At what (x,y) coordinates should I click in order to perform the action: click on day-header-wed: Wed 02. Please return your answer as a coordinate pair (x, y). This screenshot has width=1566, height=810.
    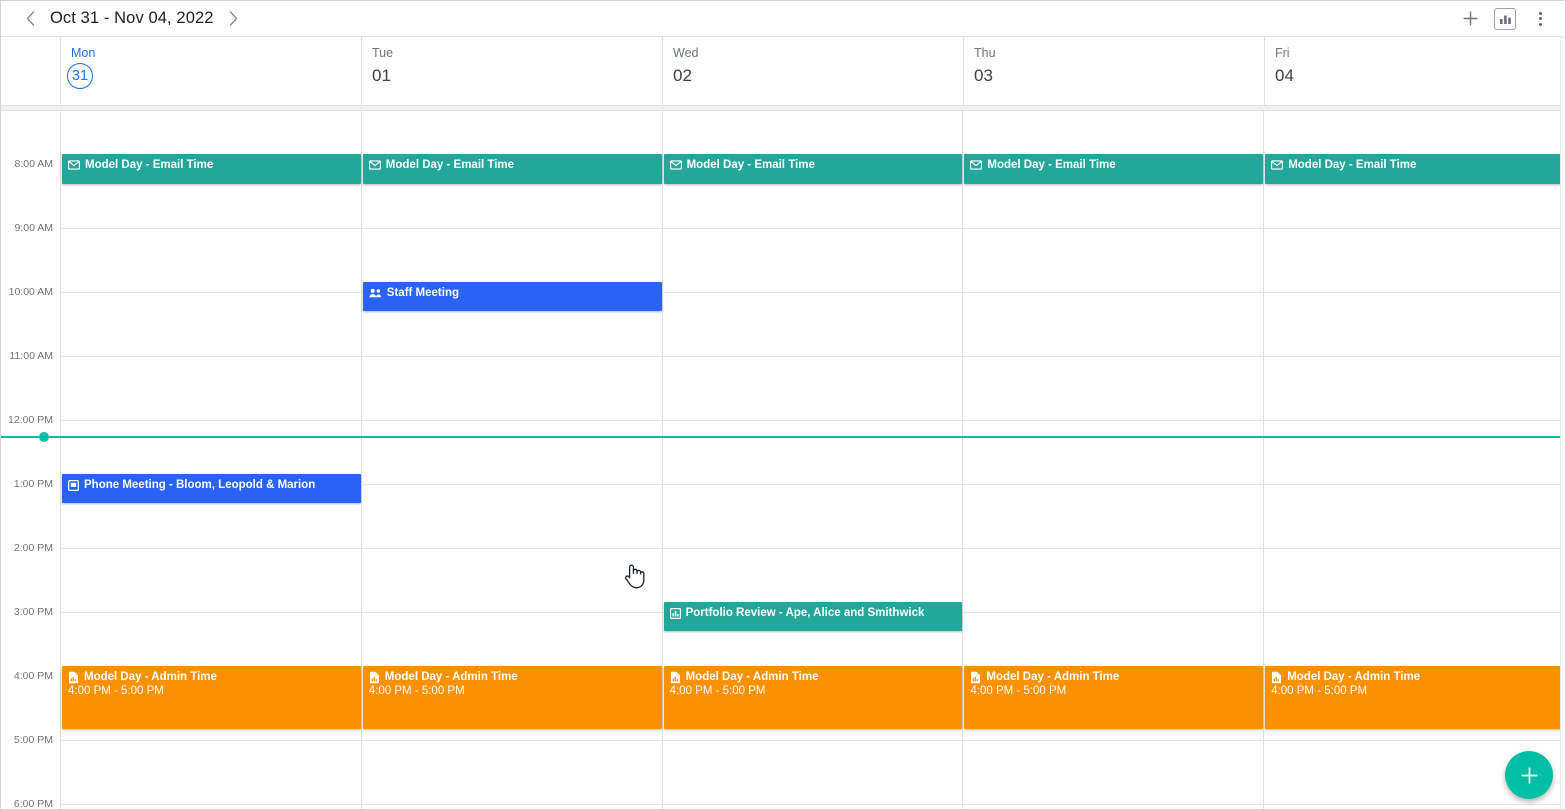
    Looking at the image, I should click on (813, 71).